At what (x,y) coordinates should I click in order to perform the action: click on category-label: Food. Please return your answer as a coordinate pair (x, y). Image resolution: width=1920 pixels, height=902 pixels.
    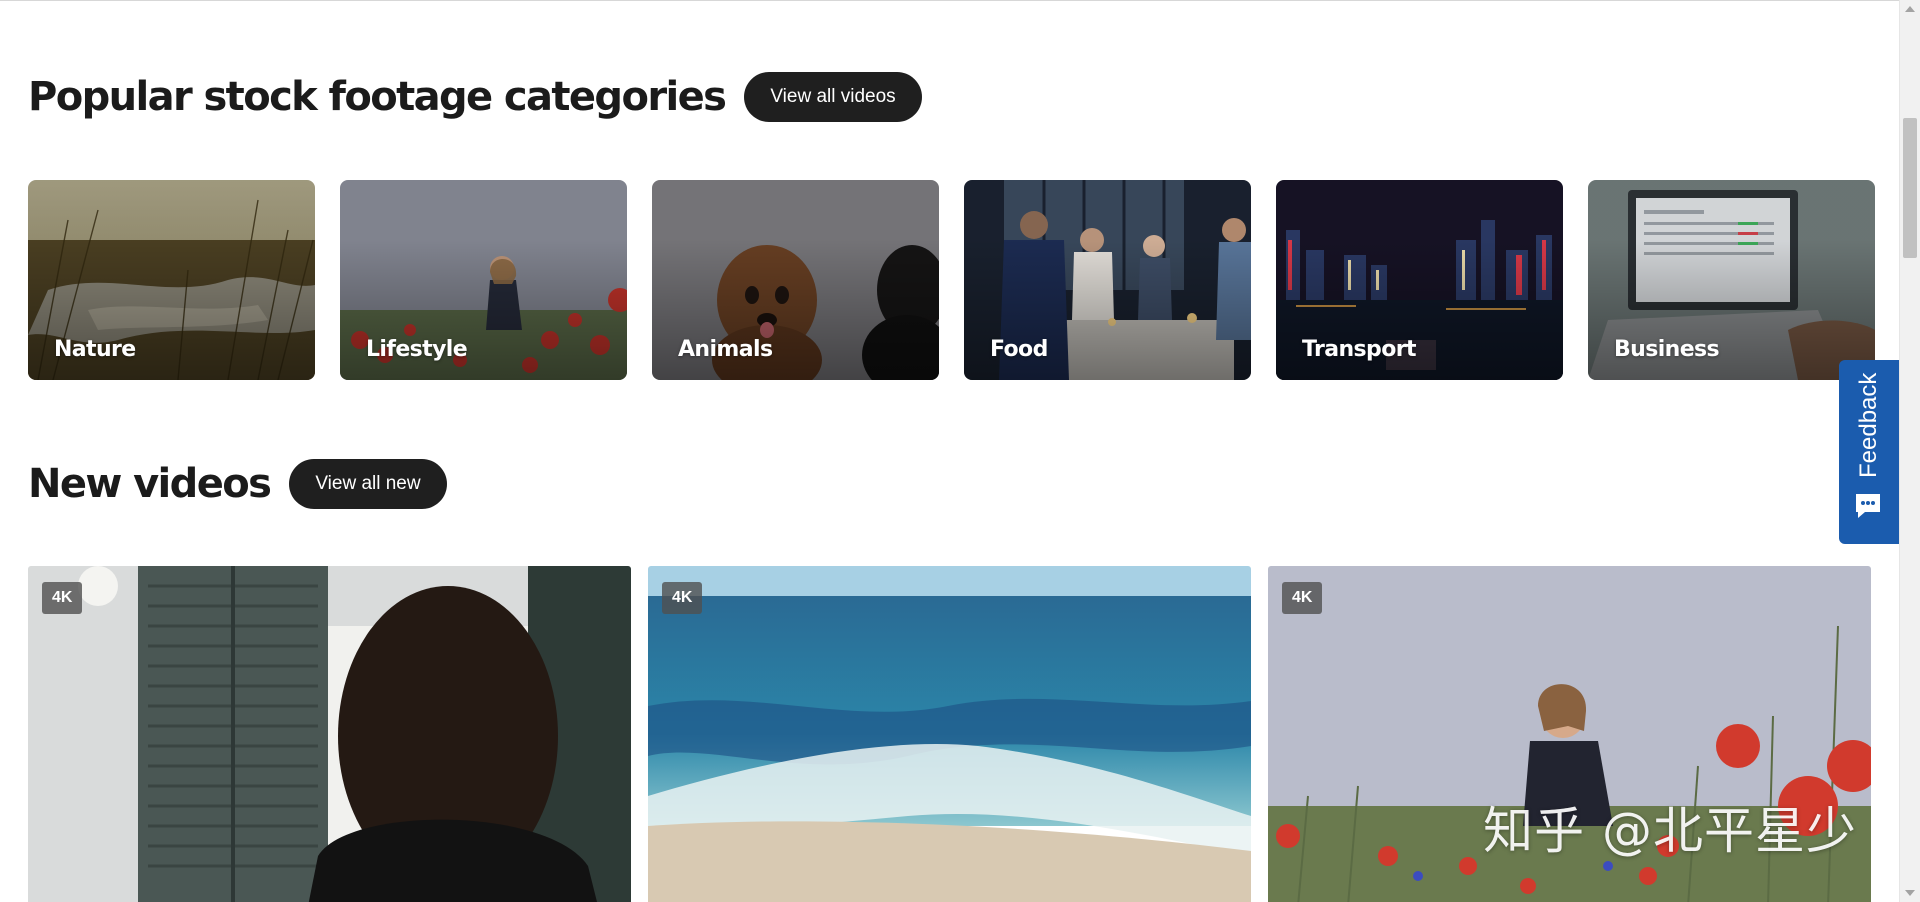
    Looking at the image, I should click on (1019, 349).